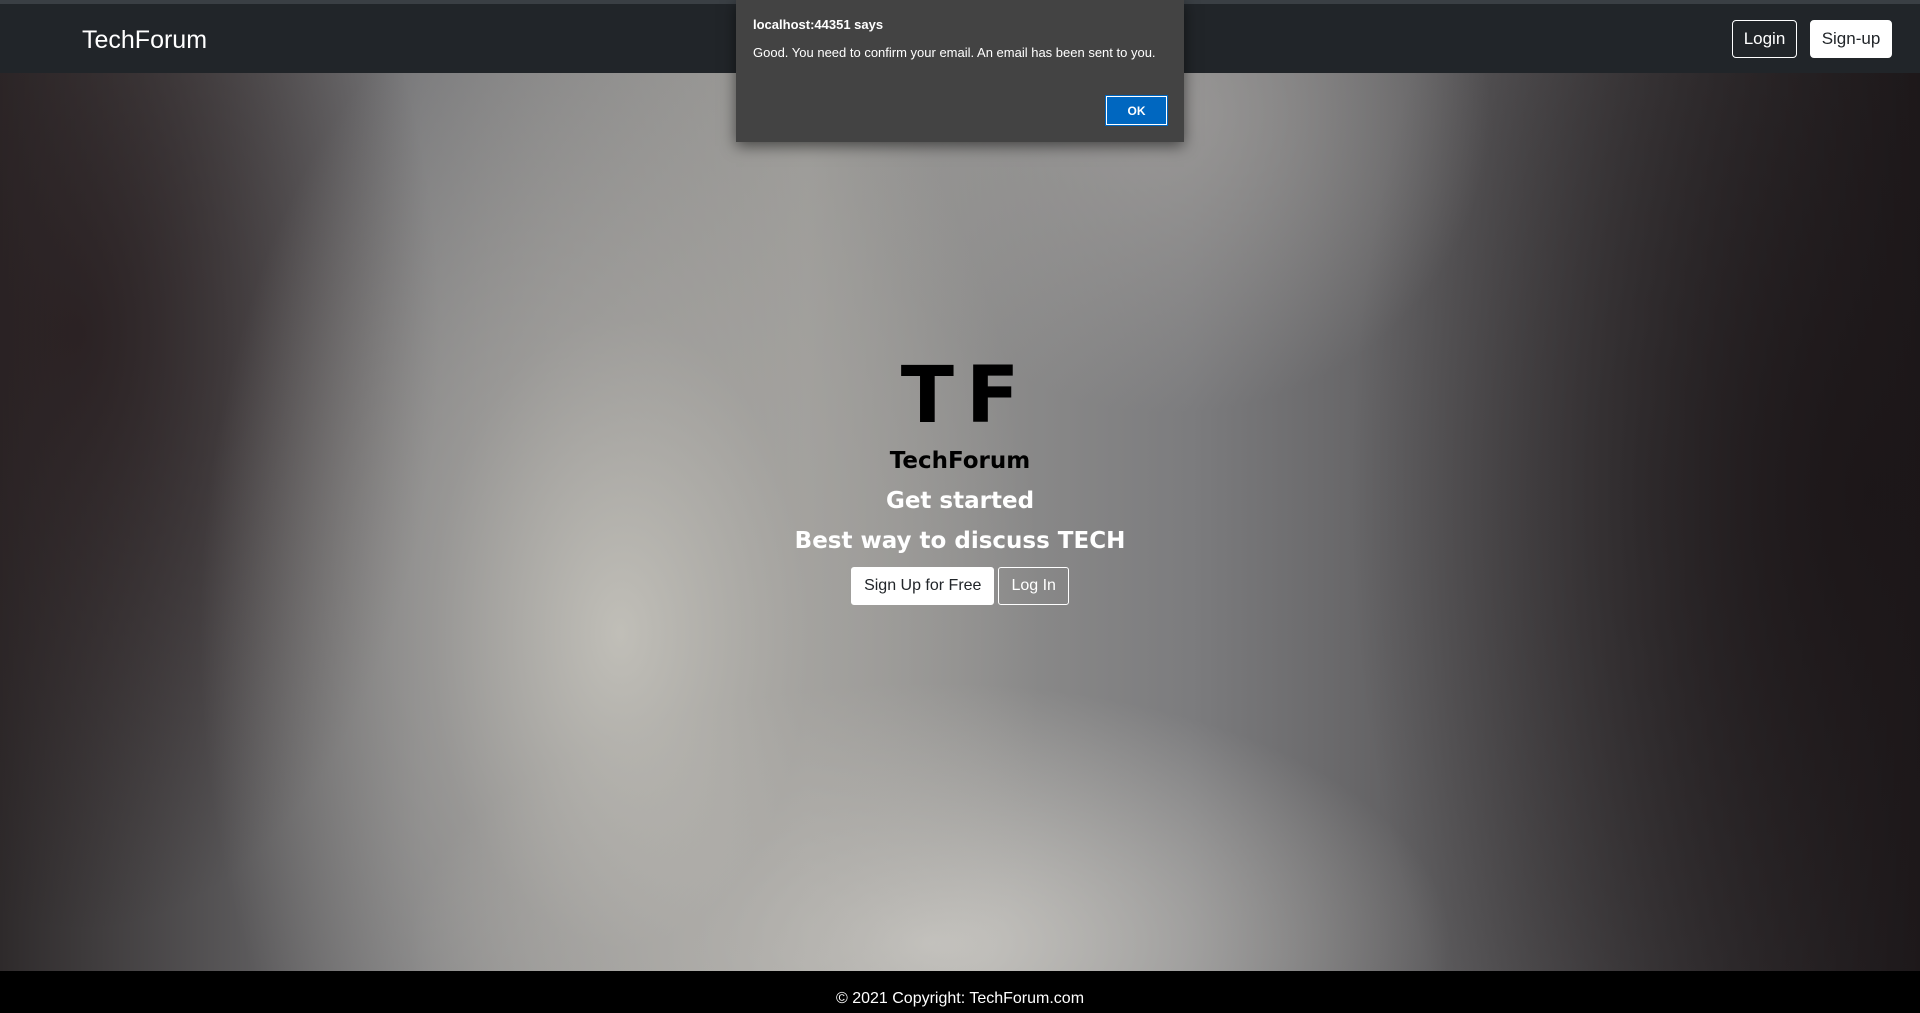 The image size is (1920, 1013). I want to click on dialog-title: localhost:44351 says, so click(818, 24).